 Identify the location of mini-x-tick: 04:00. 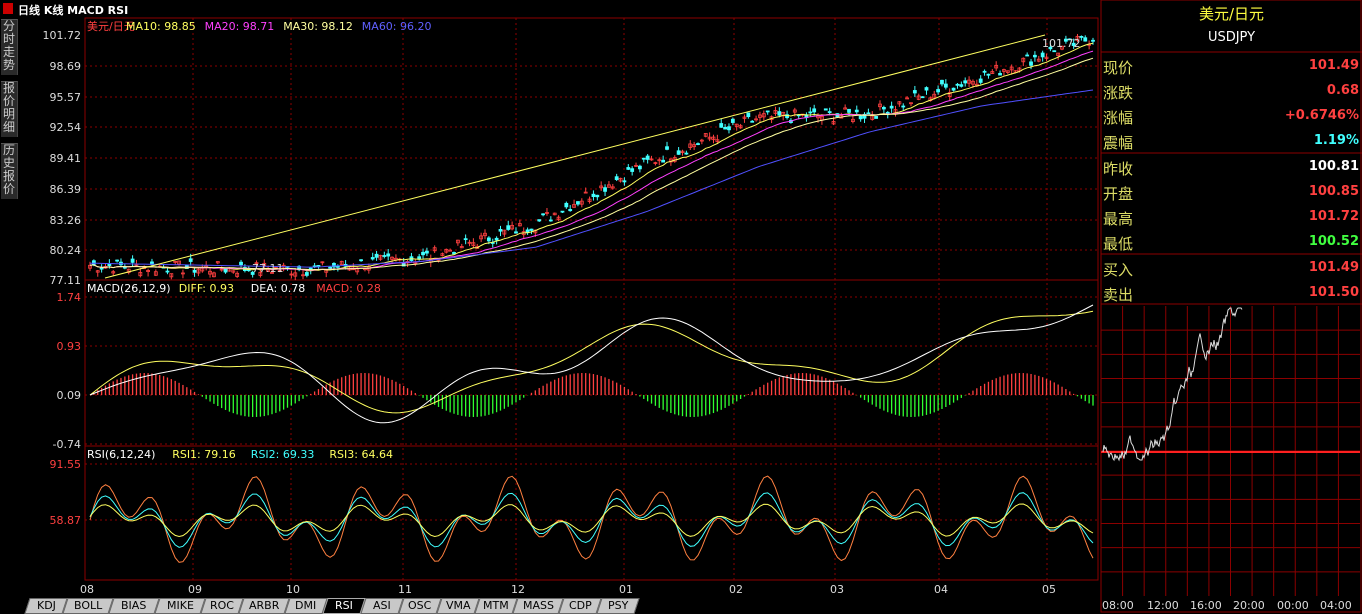
(1336, 605).